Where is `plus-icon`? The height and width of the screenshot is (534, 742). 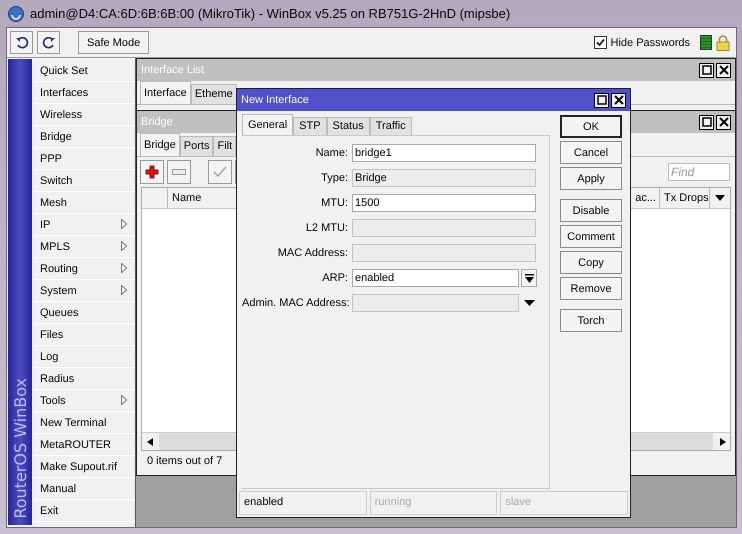
plus-icon is located at coordinates (152, 172).